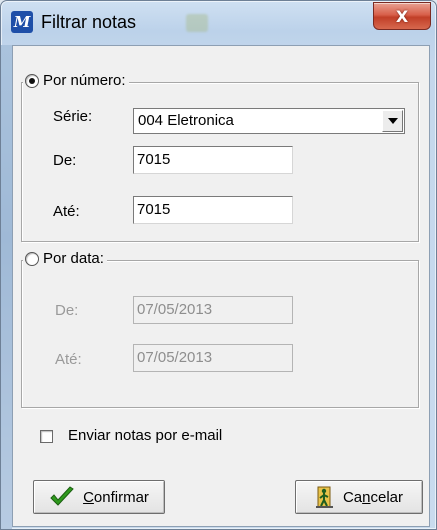 The height and width of the screenshot is (530, 437). Describe the element at coordinates (89, 22) in the screenshot. I see `window-title: Filtrar notas` at that location.